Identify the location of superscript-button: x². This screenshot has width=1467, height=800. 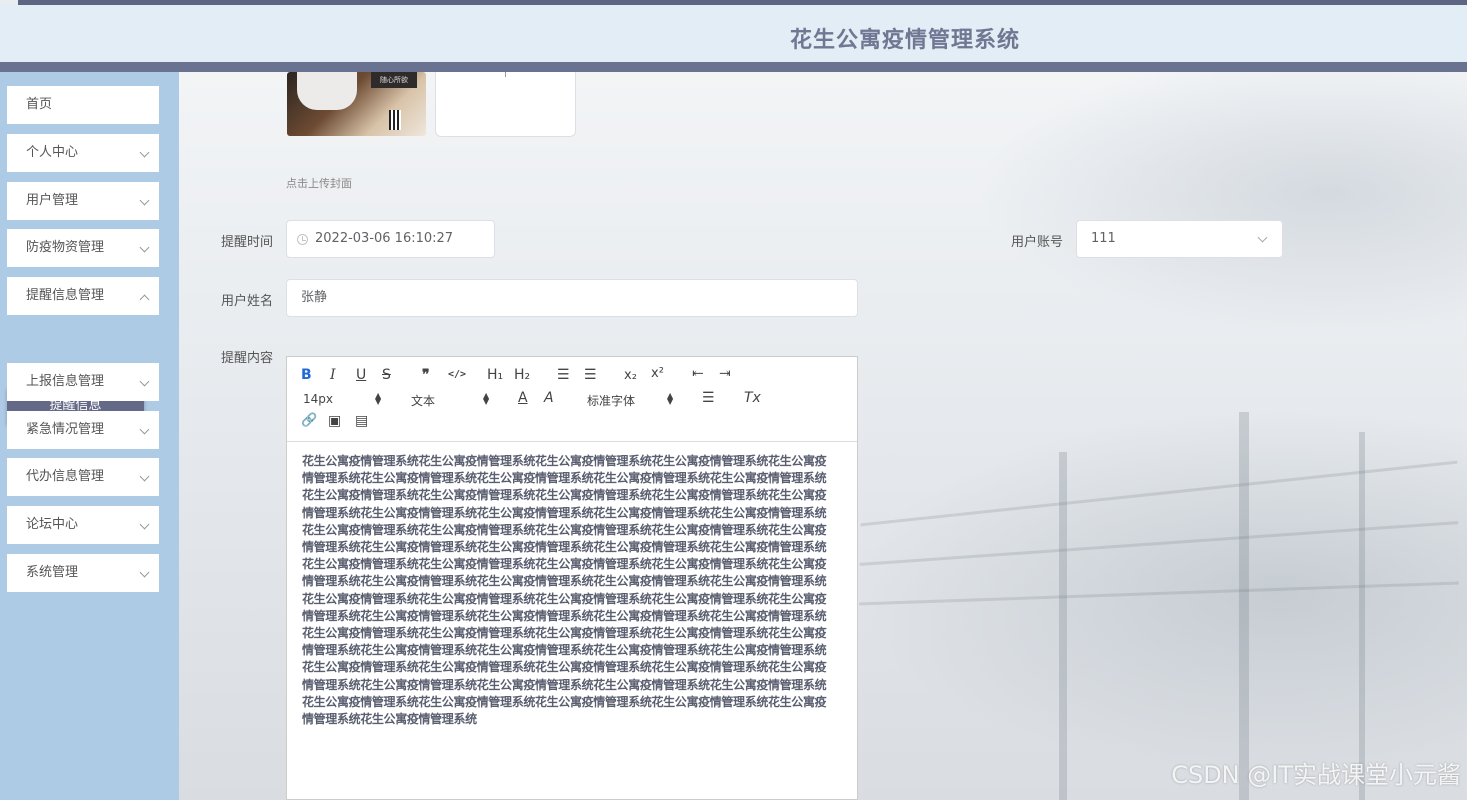
(657, 373).